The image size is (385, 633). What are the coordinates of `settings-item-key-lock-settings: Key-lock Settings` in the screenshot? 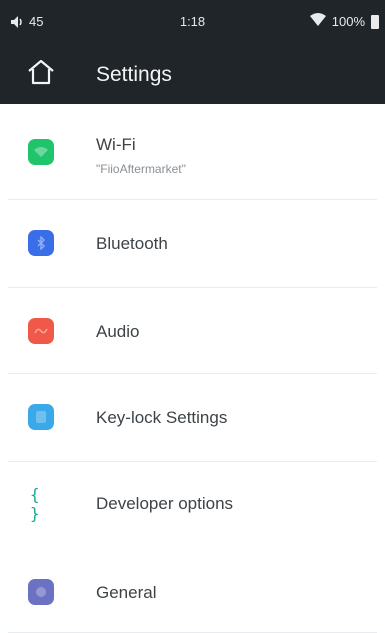 It's located at (192, 418).